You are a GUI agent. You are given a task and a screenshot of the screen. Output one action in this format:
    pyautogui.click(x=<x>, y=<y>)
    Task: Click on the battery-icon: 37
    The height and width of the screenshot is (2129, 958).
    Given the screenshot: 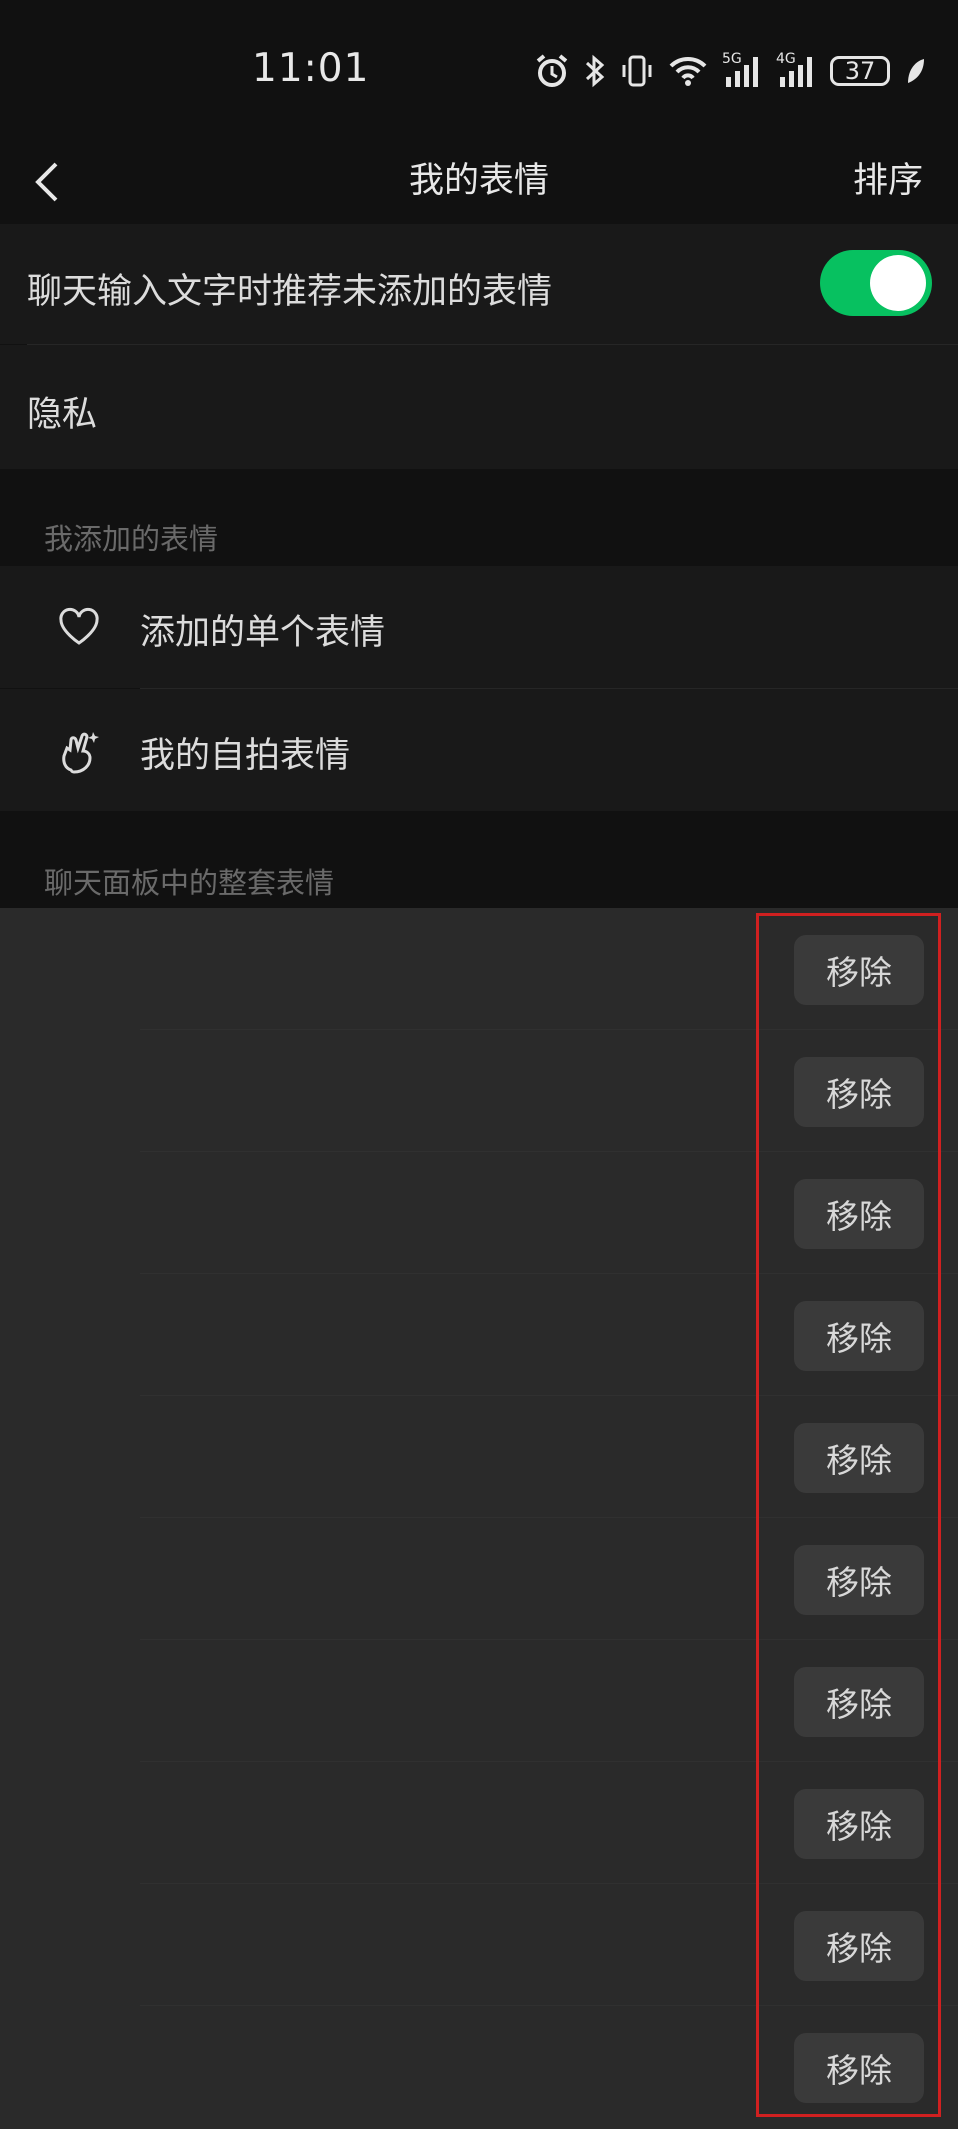 What is the action you would take?
    pyautogui.click(x=860, y=71)
    